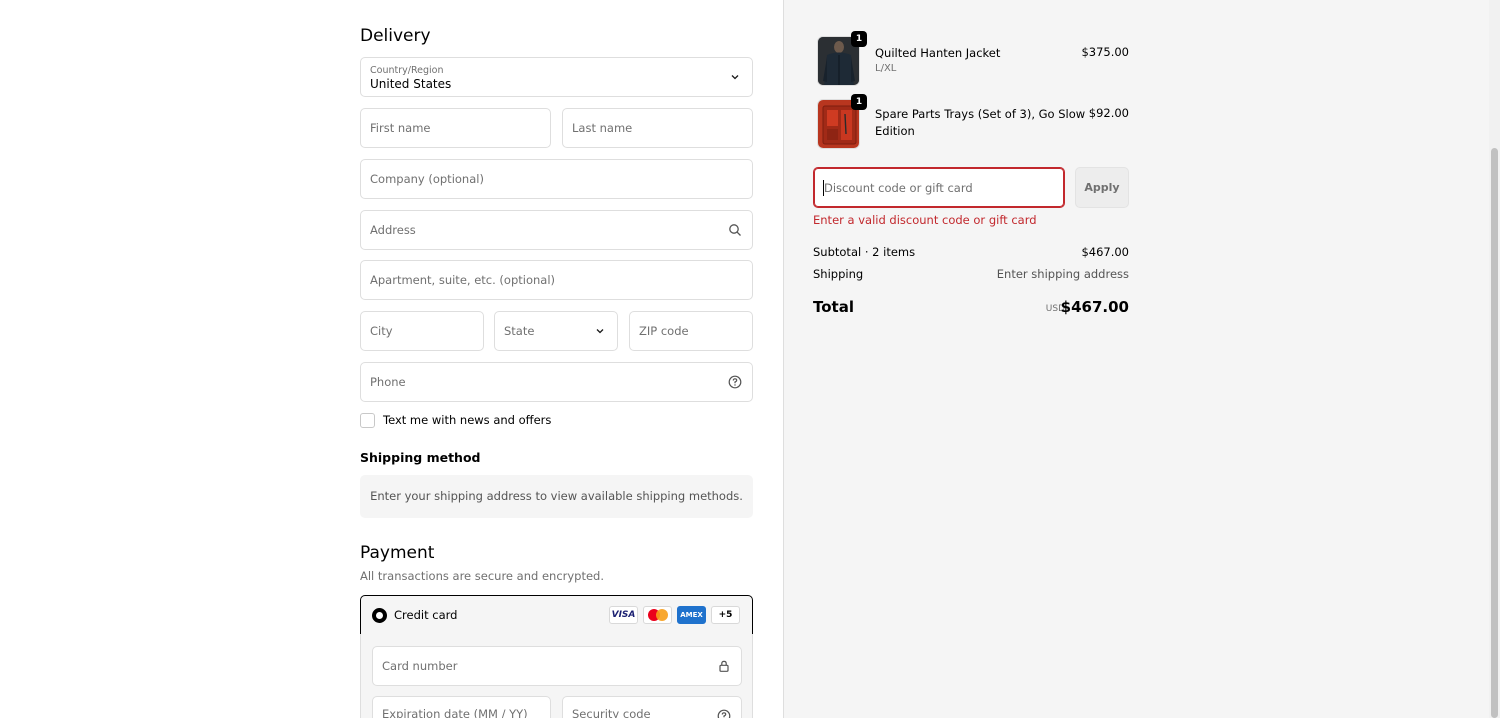  Describe the element at coordinates (1102, 187) in the screenshot. I see `apply-discount-button: Apply` at that location.